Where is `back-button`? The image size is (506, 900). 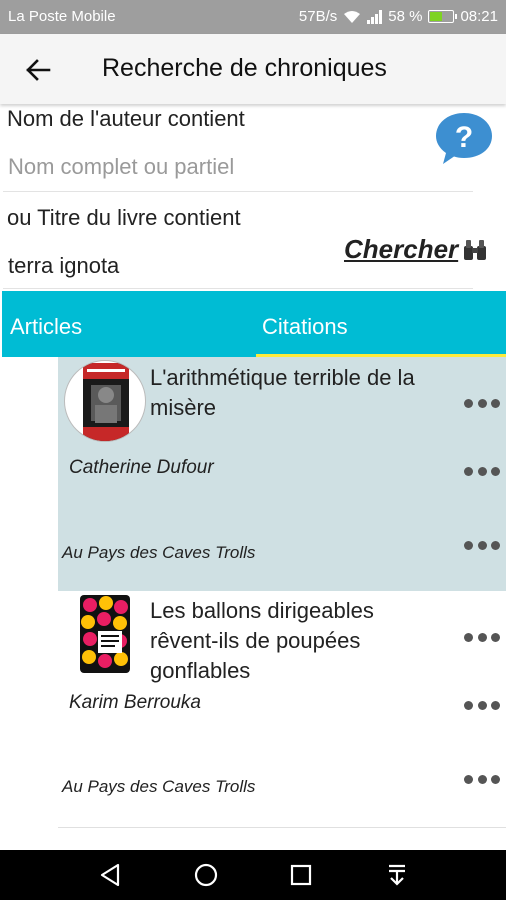 back-button is located at coordinates (38, 70).